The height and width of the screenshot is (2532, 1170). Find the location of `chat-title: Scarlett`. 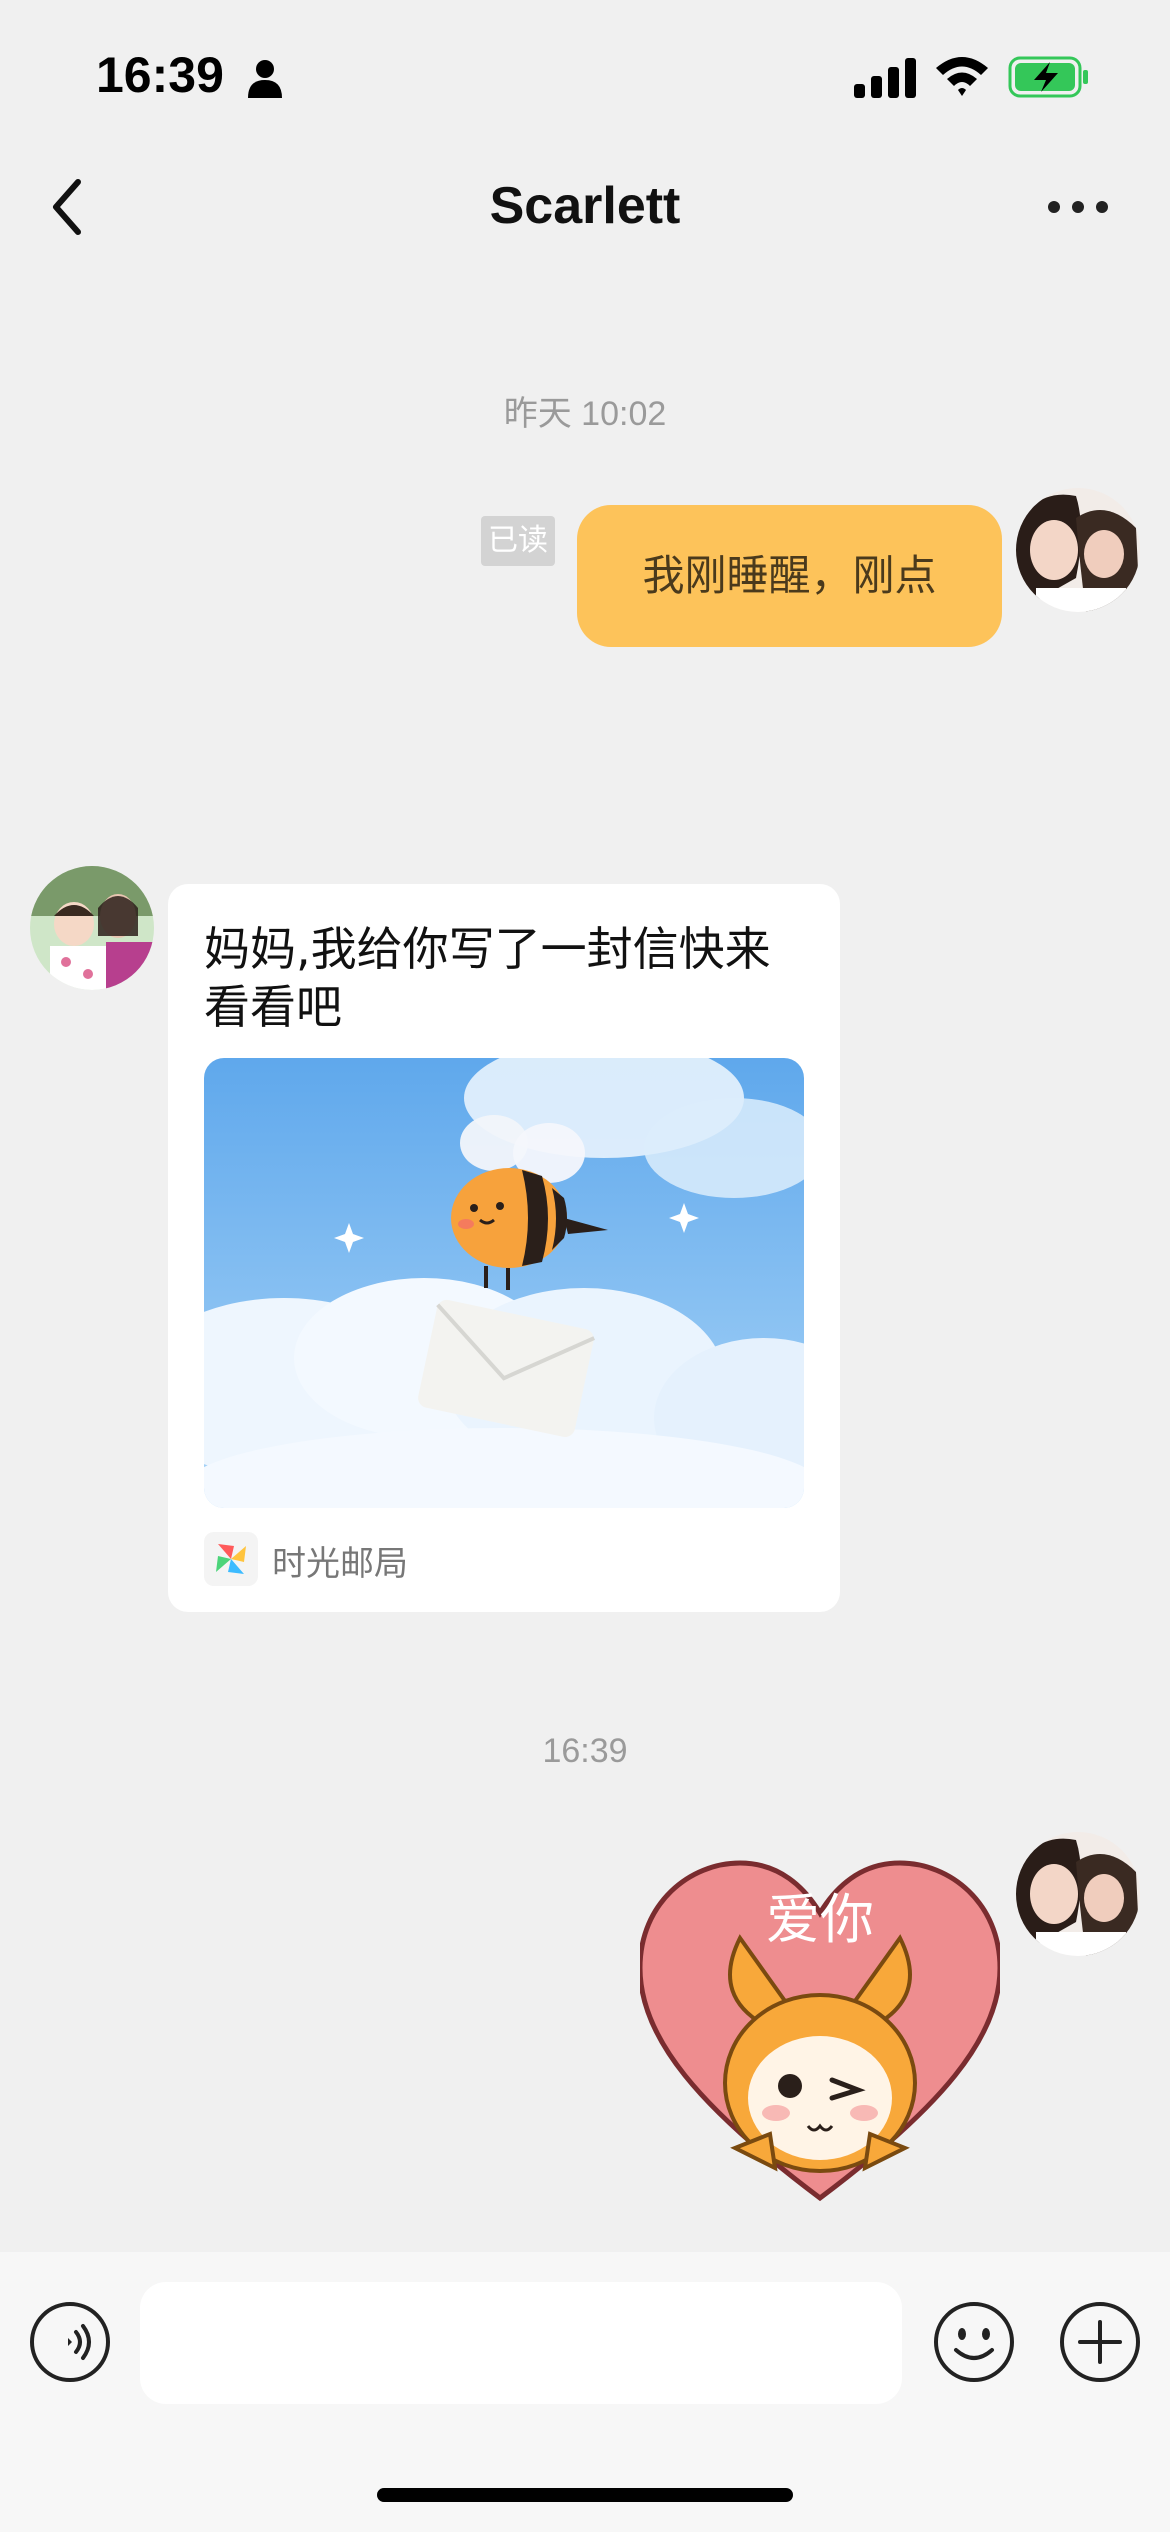

chat-title: Scarlett is located at coordinates (585, 206).